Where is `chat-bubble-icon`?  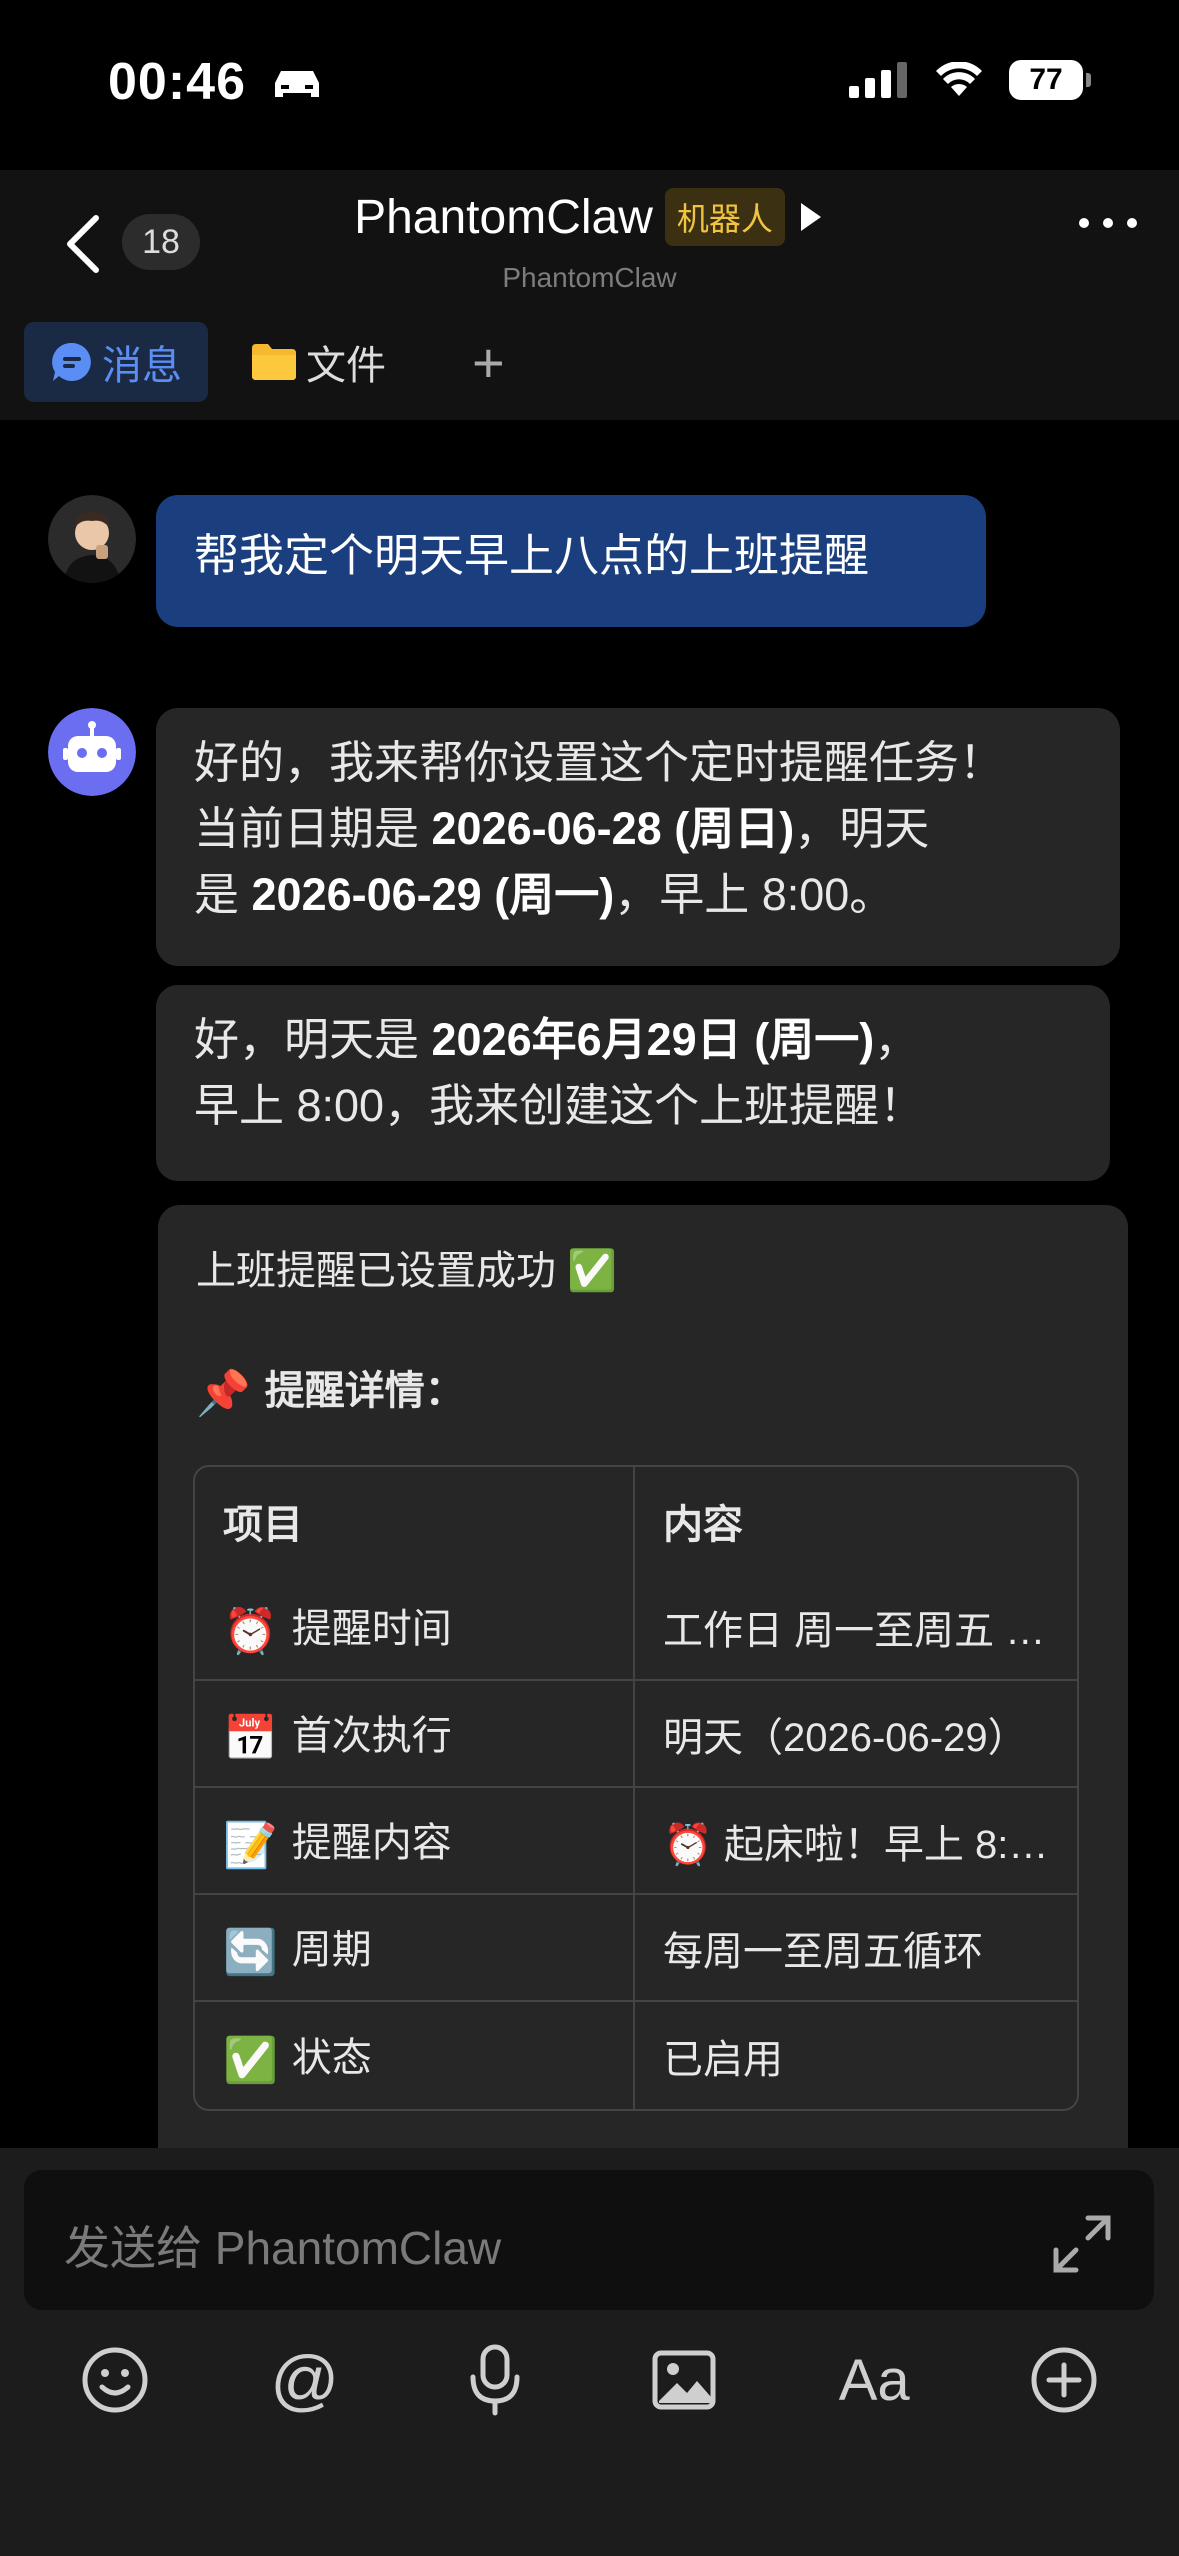 chat-bubble-icon is located at coordinates (71, 361).